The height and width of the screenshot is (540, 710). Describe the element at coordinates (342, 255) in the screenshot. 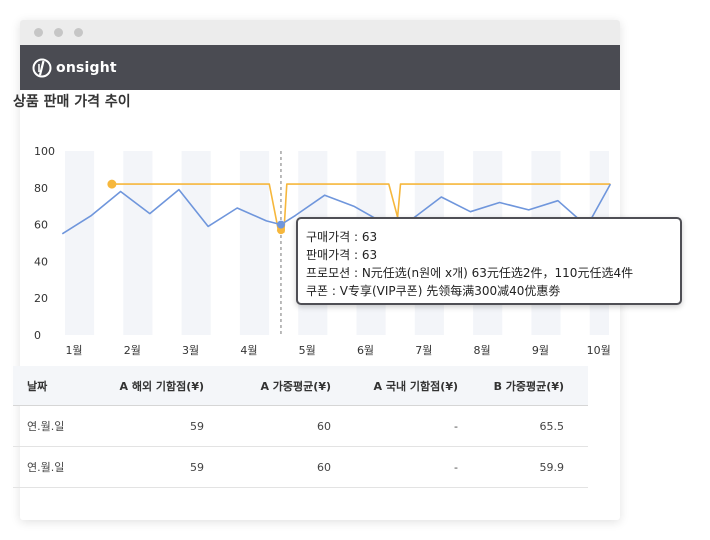

I see `tooltip-sale-price: 판매가격 : 63` at that location.